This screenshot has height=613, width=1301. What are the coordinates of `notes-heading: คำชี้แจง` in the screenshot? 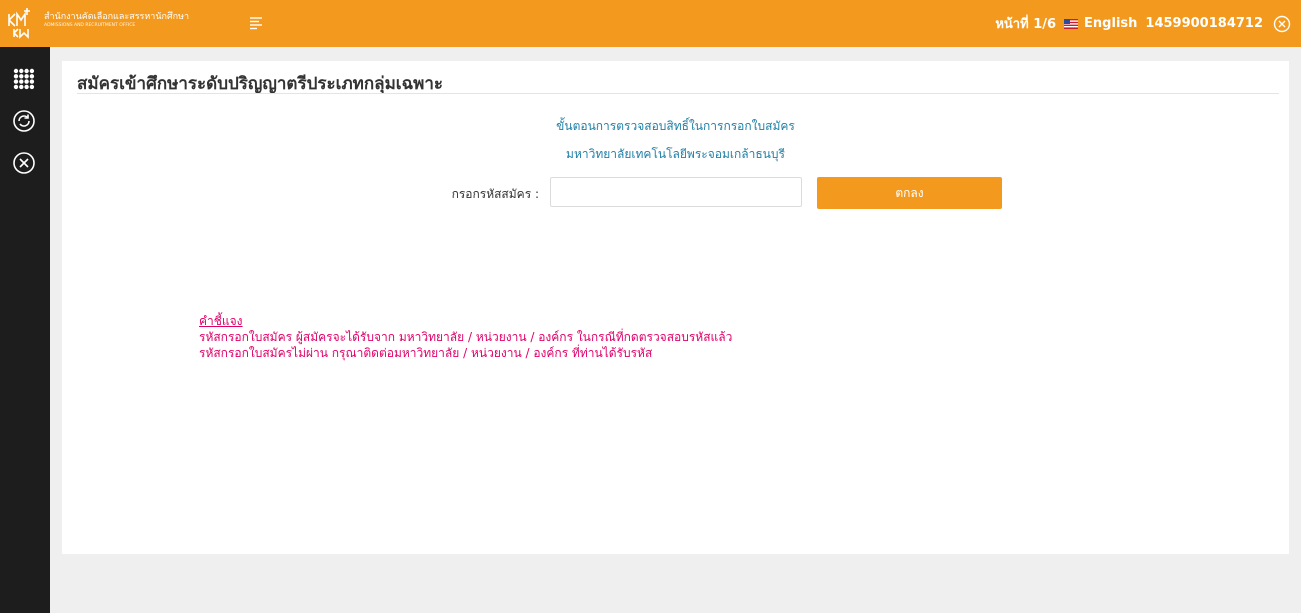 It's located at (221, 321).